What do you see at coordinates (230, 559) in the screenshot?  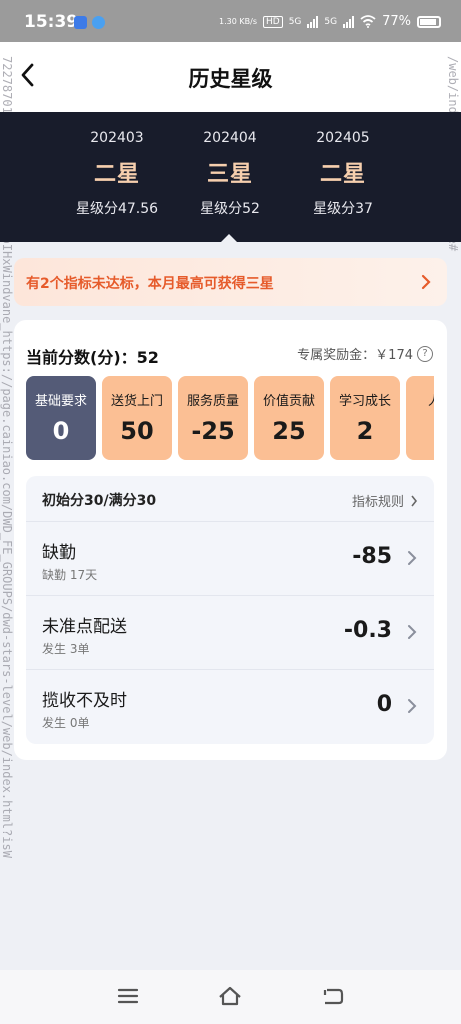 I see `detail-row-absence: 缺勤 缺勤 17天 -85` at bounding box center [230, 559].